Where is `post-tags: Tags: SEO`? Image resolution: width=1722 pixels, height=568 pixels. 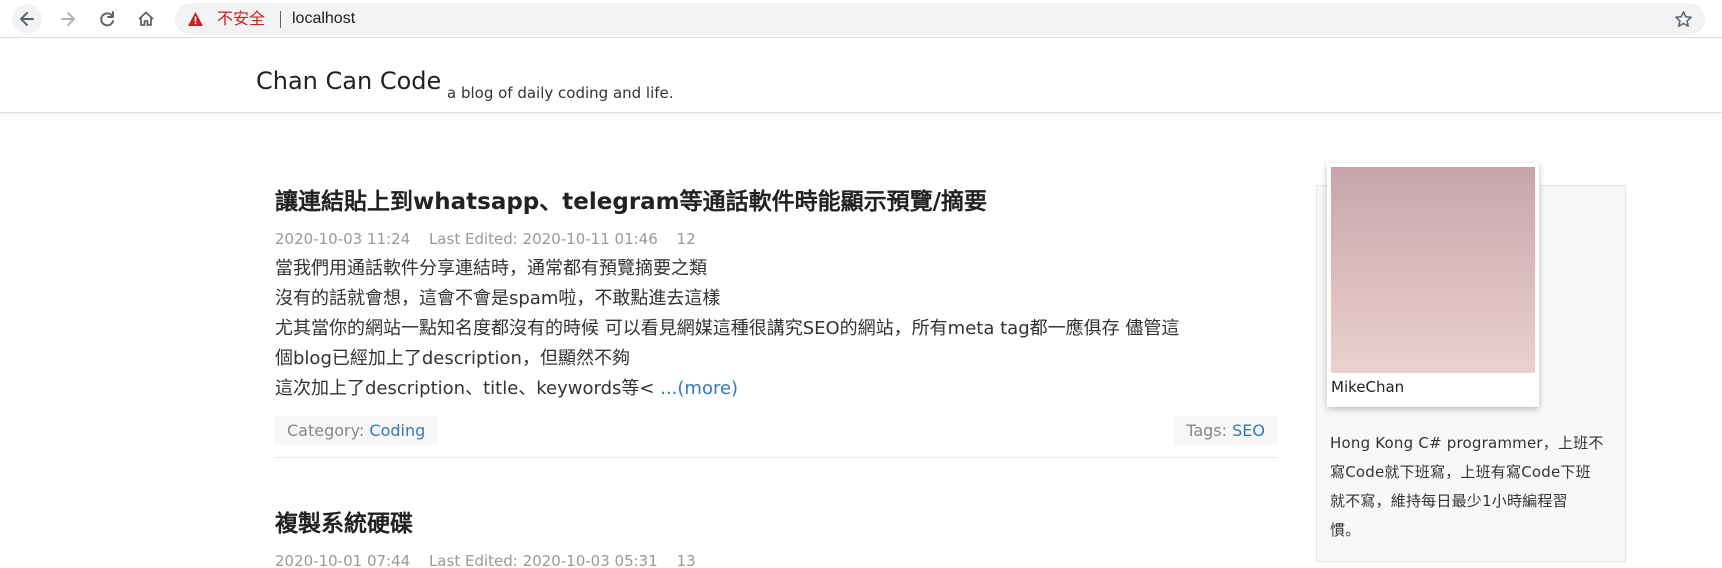
post-tags: Tags: SEO is located at coordinates (1225, 430).